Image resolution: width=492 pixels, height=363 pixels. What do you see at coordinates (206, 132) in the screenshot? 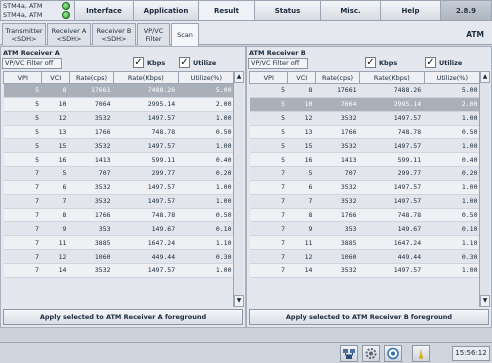
I see `cell-utilize: 0.50` at bounding box center [206, 132].